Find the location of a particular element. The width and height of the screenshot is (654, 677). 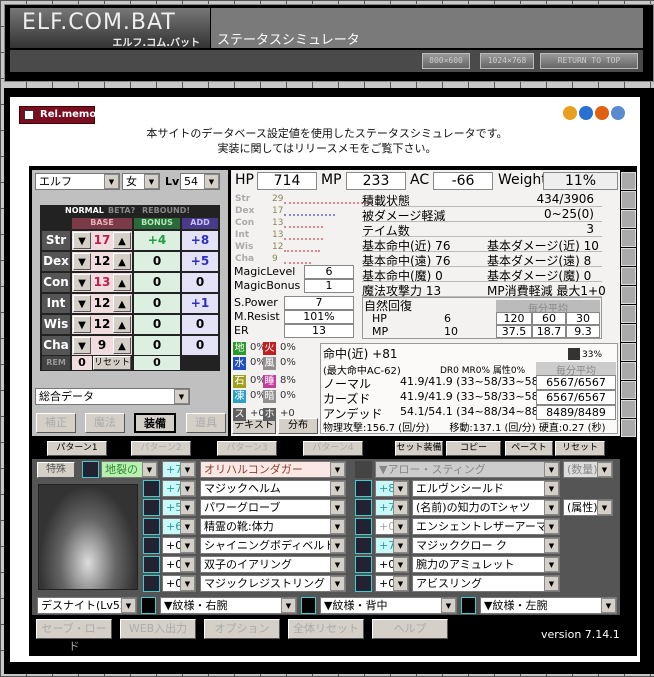

pattern-action-button: セット装備 is located at coordinates (419, 448).